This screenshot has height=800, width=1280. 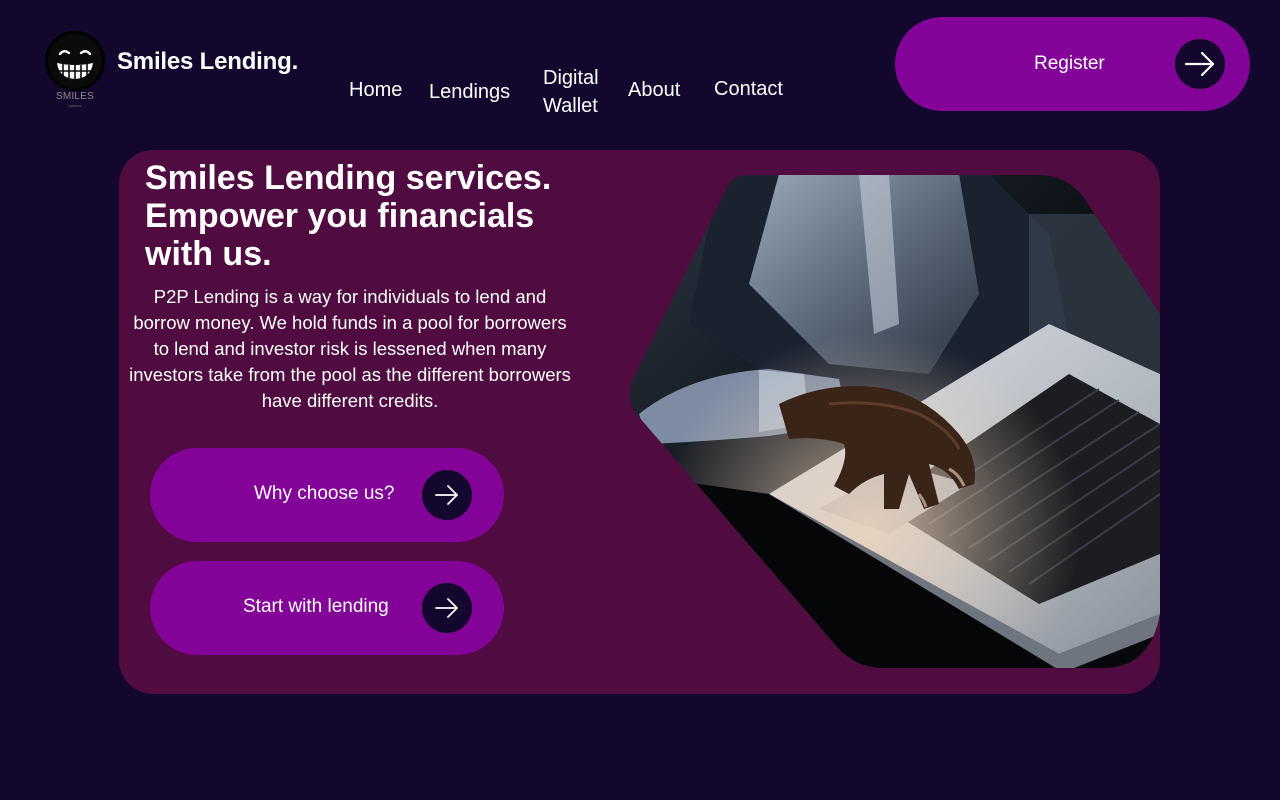 I want to click on logo: SMILES LENDING, so click(x=76, y=71).